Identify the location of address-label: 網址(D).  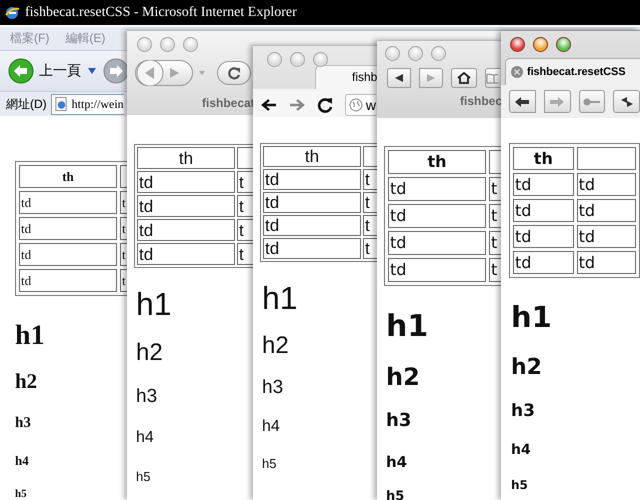
(26, 104).